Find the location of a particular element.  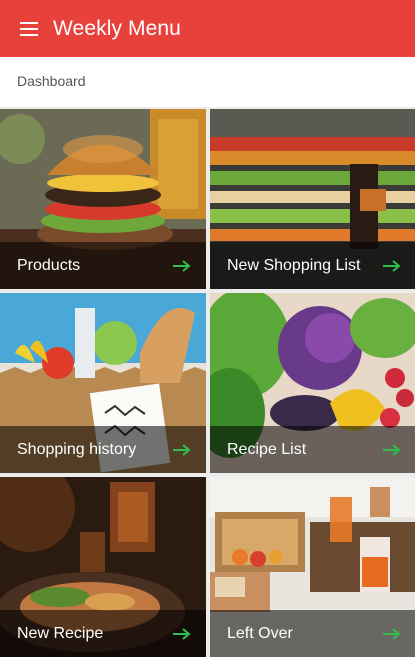

tile-label: Recipe List is located at coordinates (267, 449).